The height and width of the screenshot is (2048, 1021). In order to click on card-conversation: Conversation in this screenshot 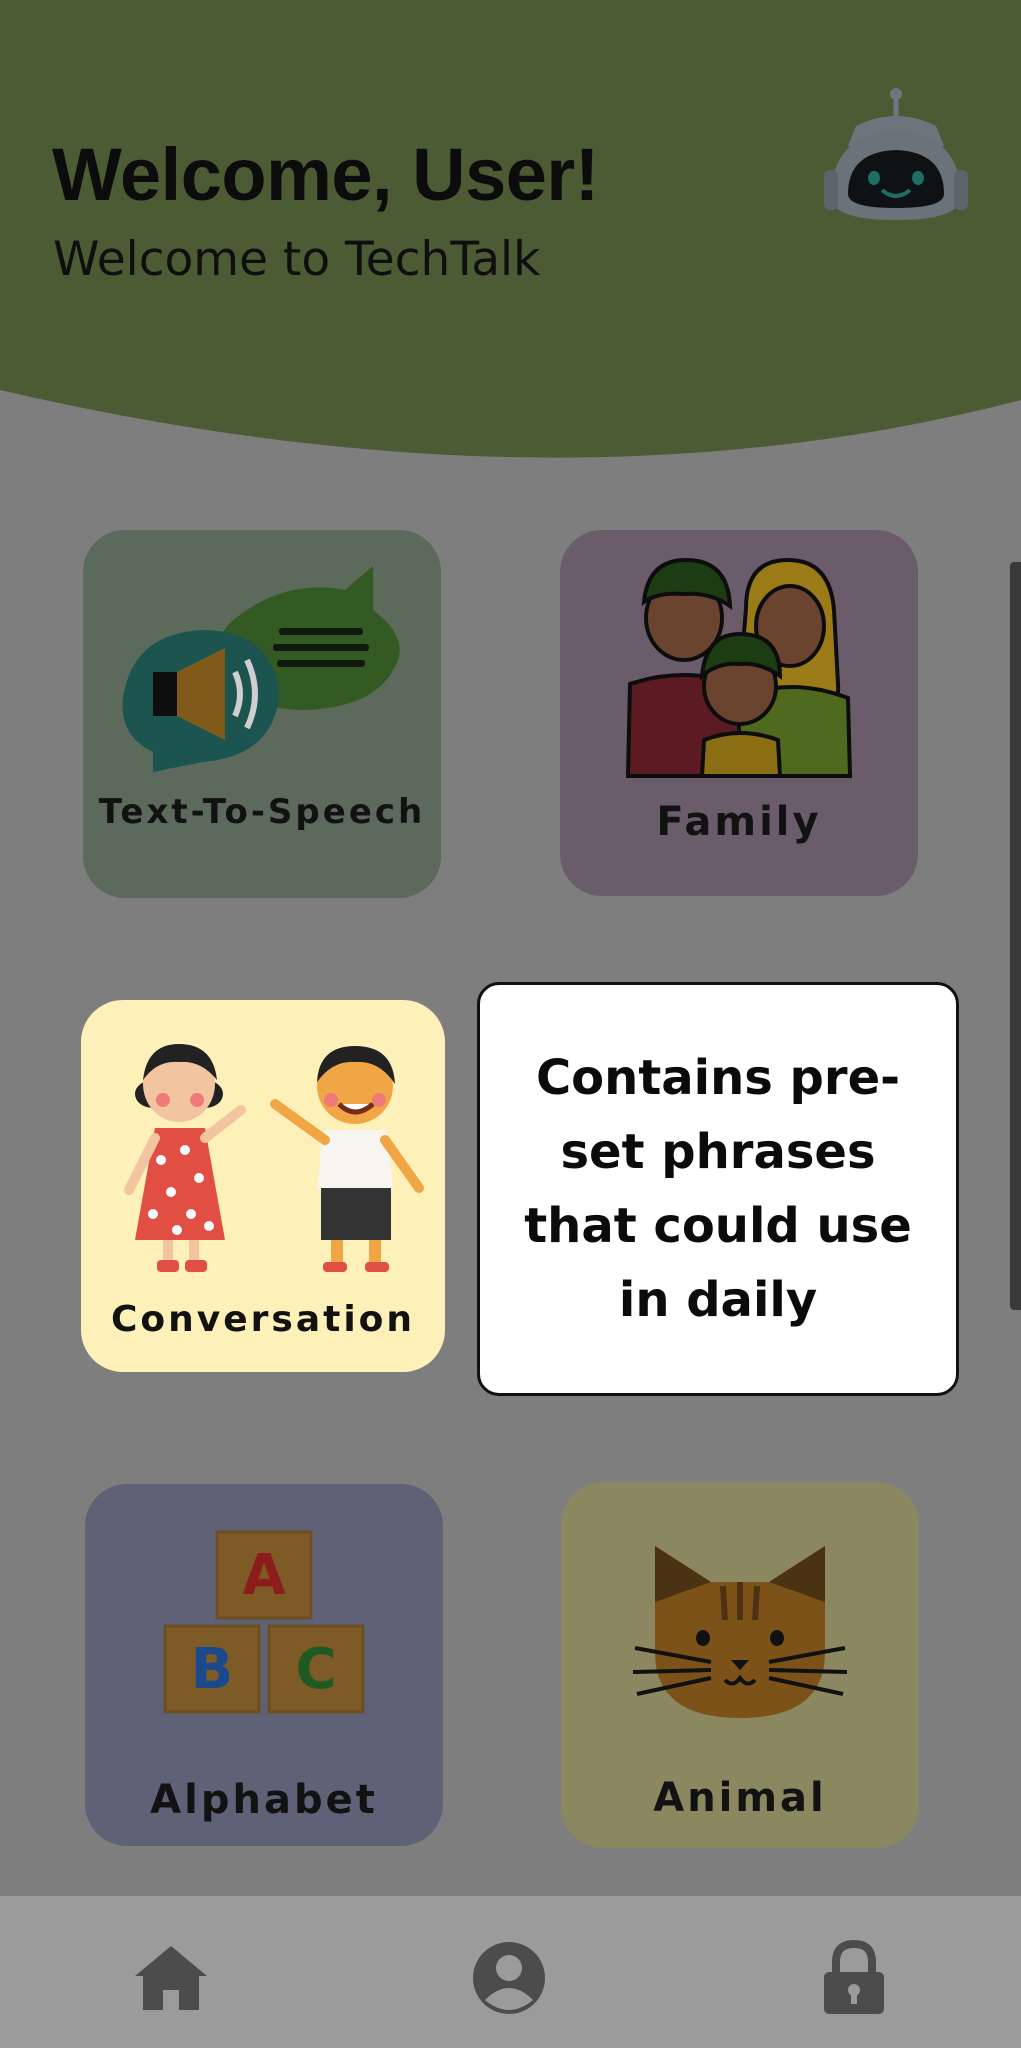, I will do `click(263, 1186)`.